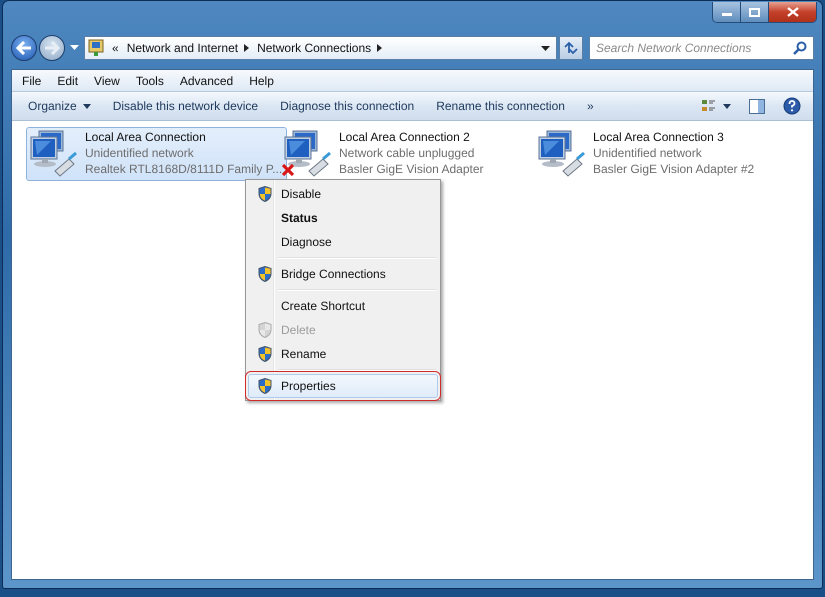 This screenshot has height=597, width=825. I want to click on breadcrumb: Network and Internet, so click(182, 48).